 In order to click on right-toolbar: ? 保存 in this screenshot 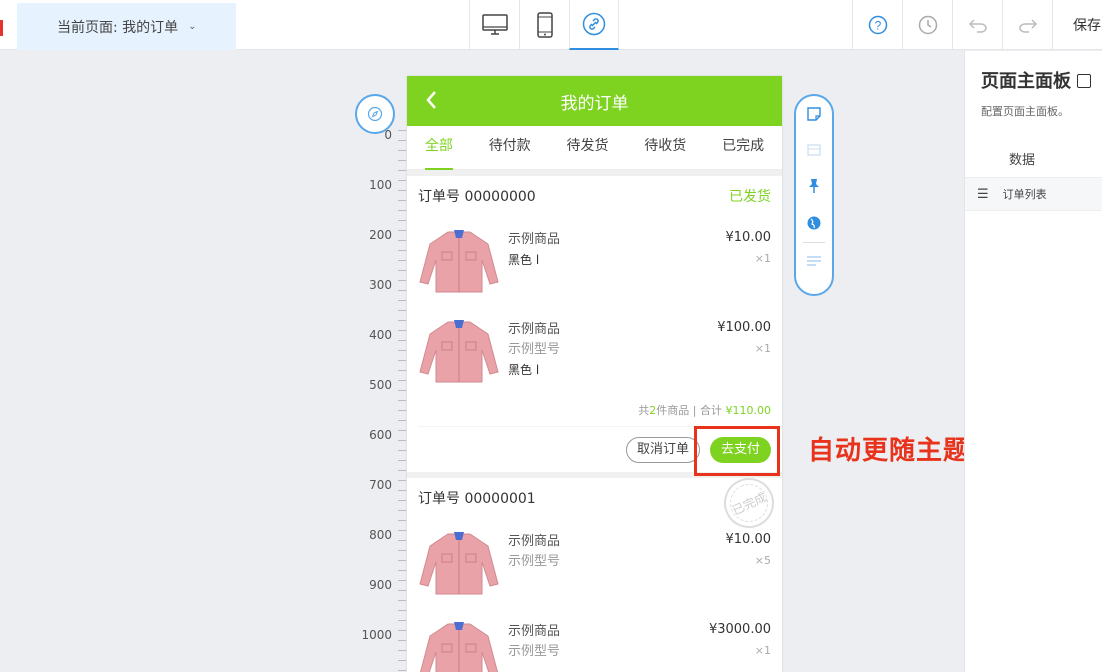, I will do `click(977, 25)`.